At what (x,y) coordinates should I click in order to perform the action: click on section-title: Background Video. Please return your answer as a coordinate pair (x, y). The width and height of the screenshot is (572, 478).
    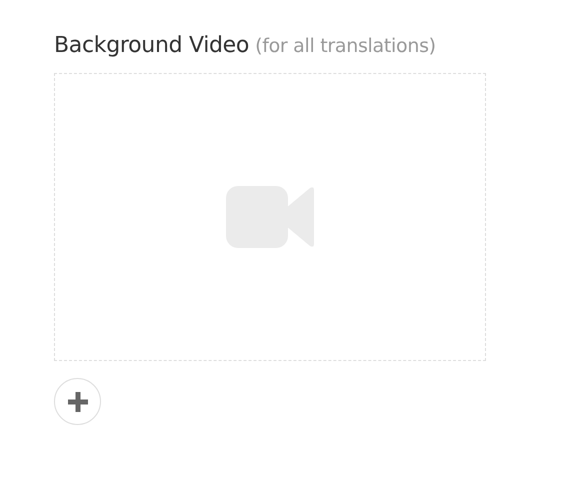
    Looking at the image, I should click on (152, 46).